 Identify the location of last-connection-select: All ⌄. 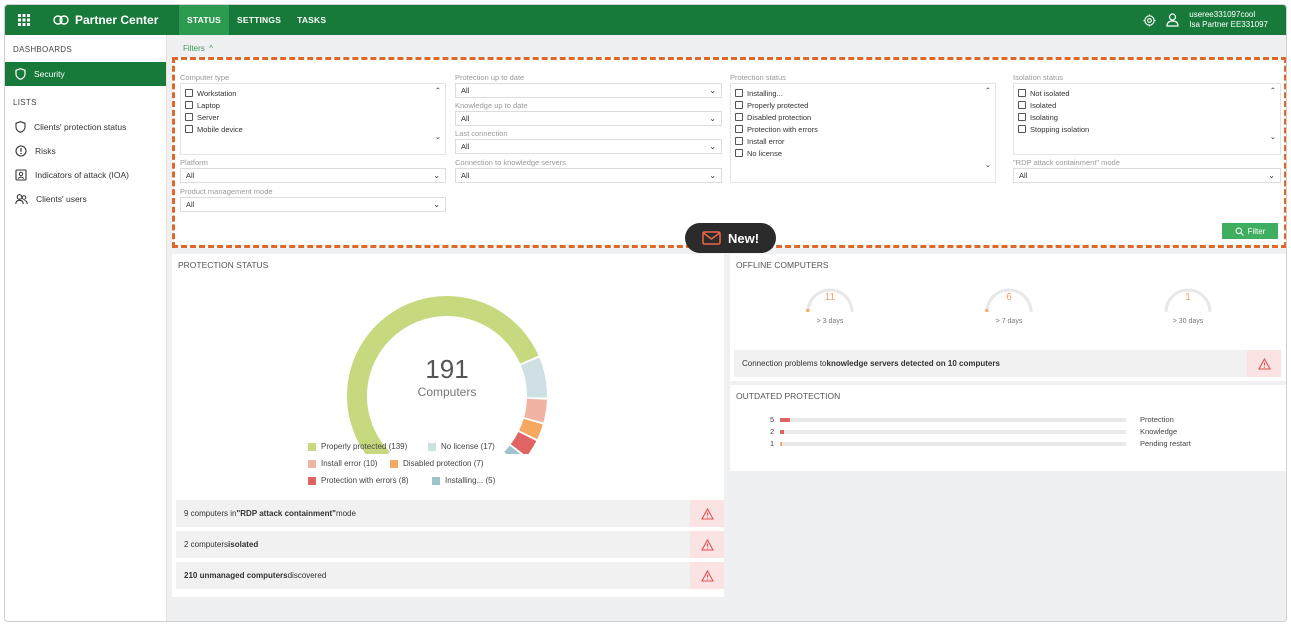
(588, 146).